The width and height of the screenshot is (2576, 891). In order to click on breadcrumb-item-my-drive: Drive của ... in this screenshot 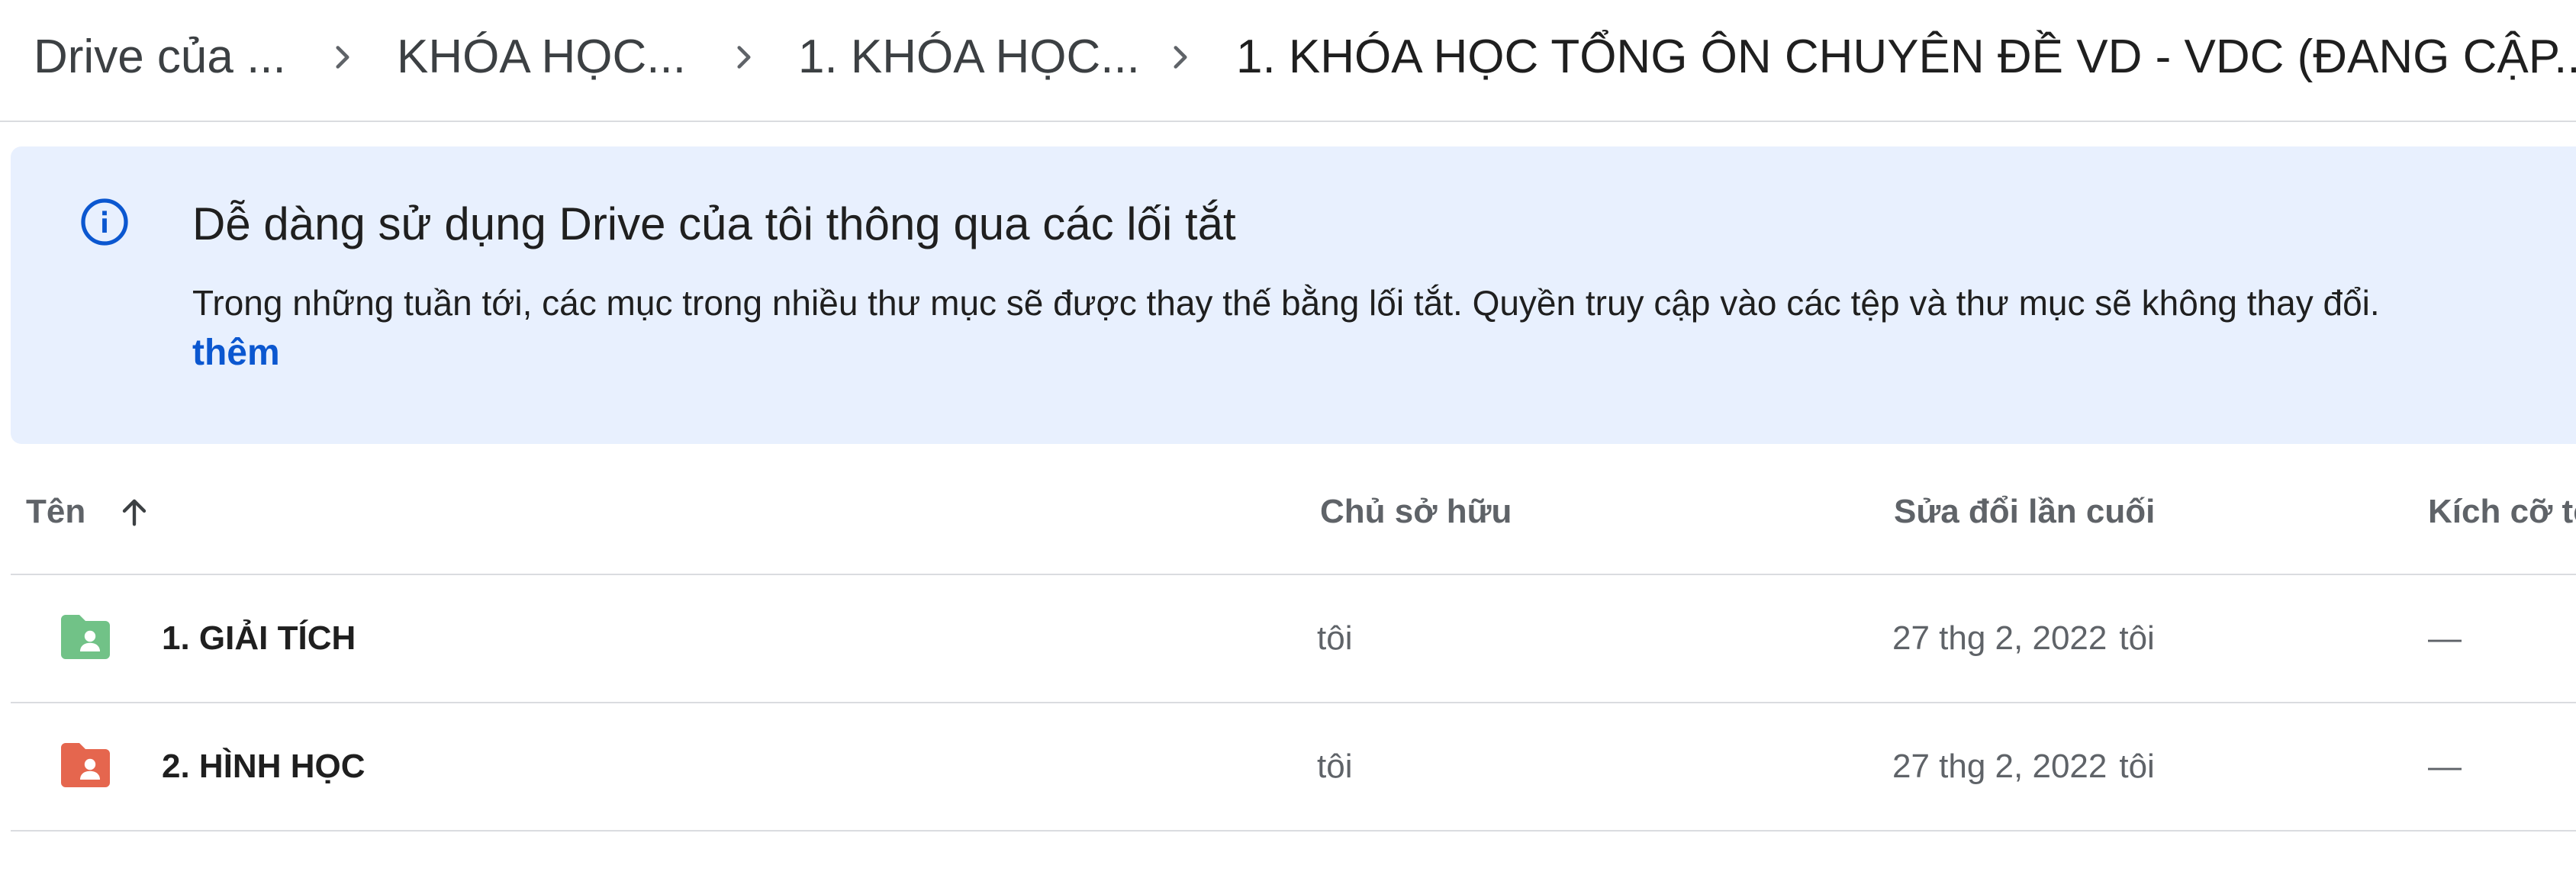, I will do `click(160, 57)`.